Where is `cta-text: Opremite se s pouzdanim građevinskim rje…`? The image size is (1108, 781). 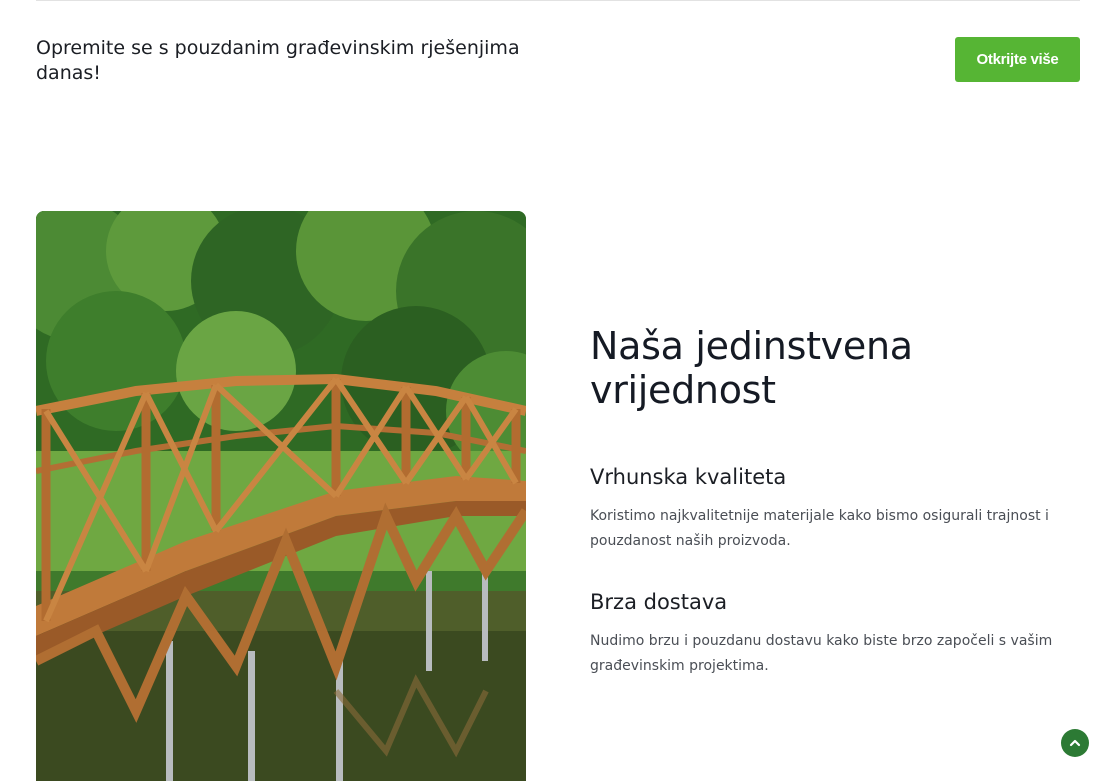
cta-text: Opremite se s pouzdanim građevinskim rje… is located at coordinates (278, 60).